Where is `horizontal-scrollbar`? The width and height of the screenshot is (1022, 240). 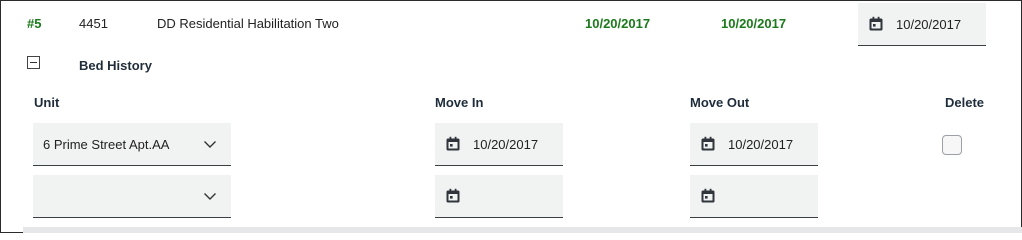 horizontal-scrollbar is located at coordinates (522, 230).